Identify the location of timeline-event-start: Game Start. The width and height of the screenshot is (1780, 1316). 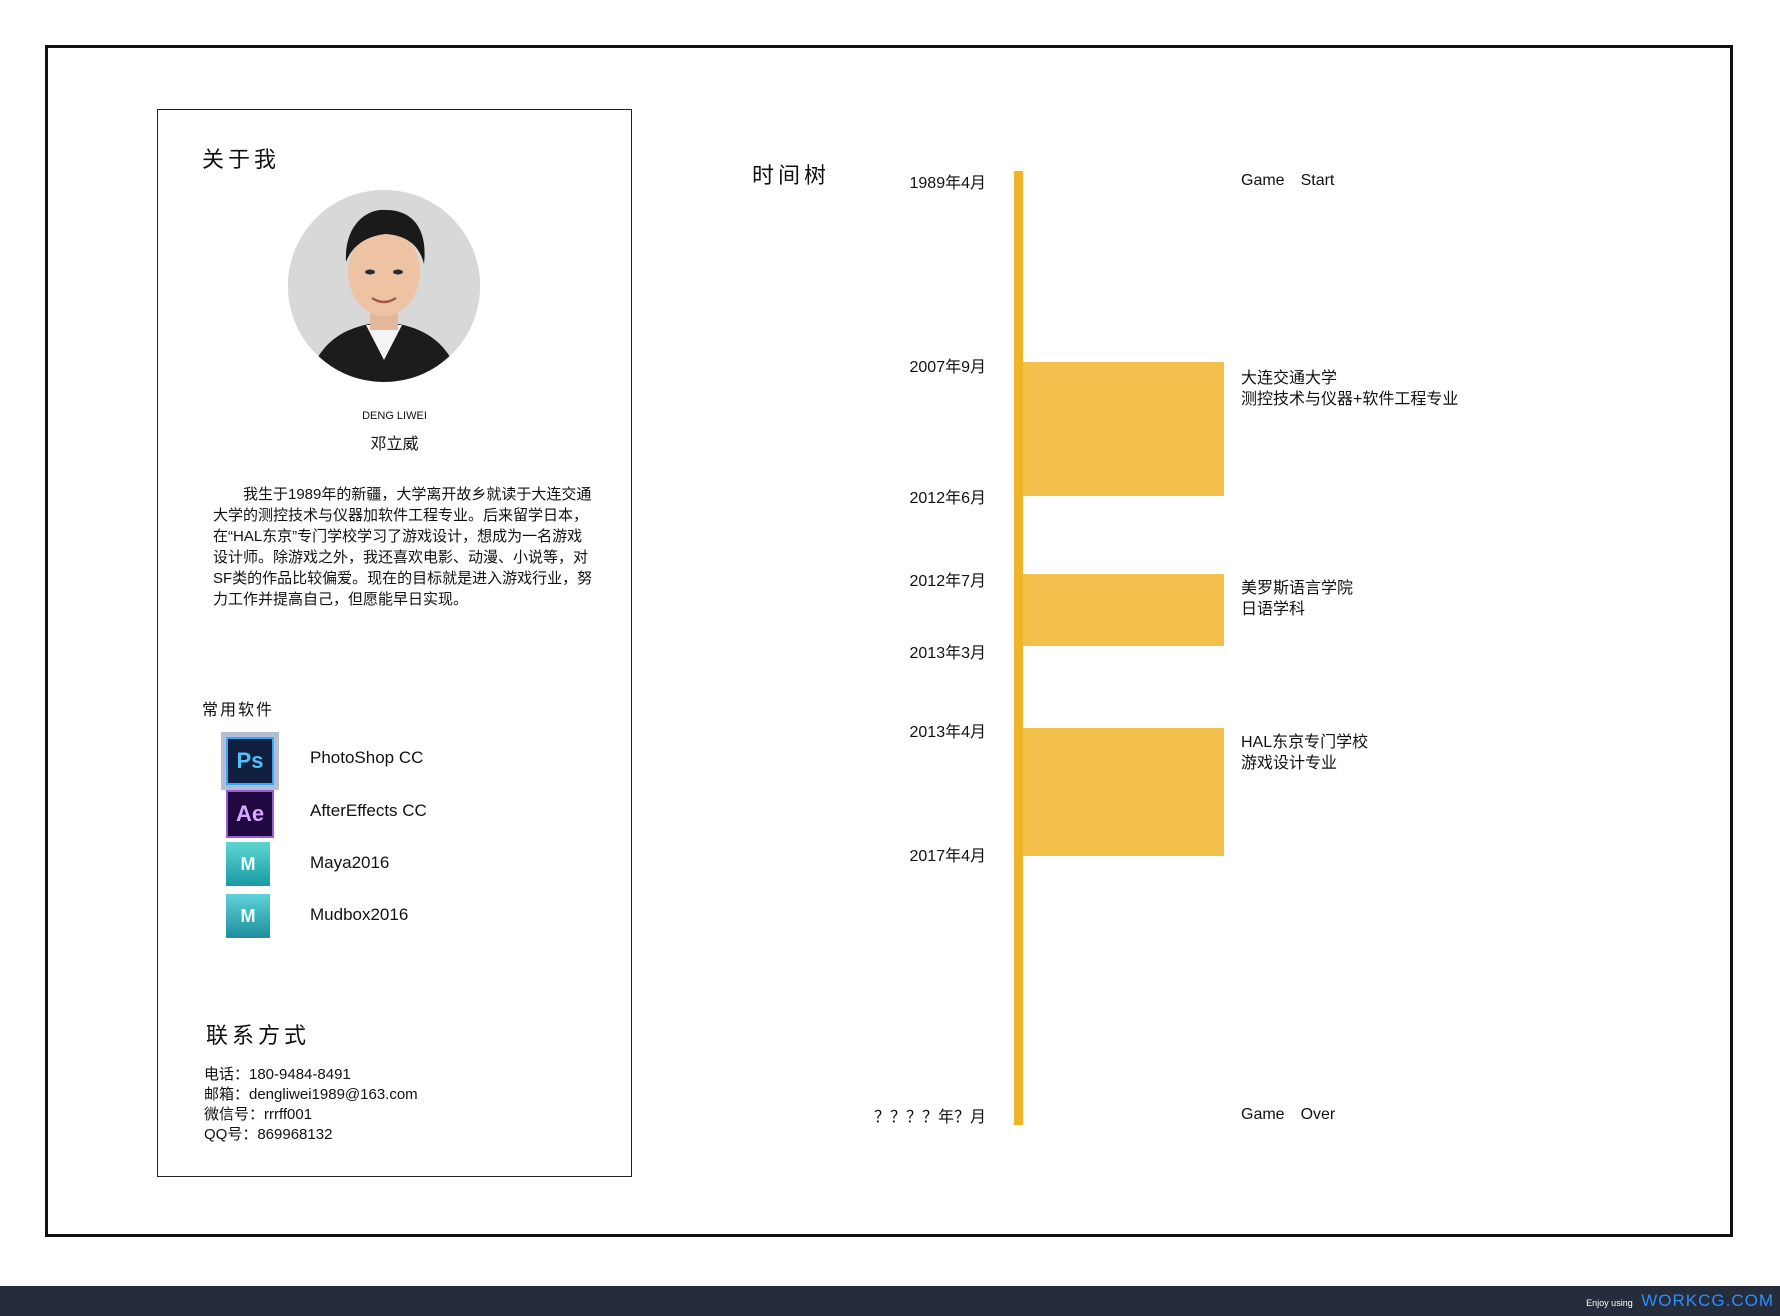
(1287, 180).